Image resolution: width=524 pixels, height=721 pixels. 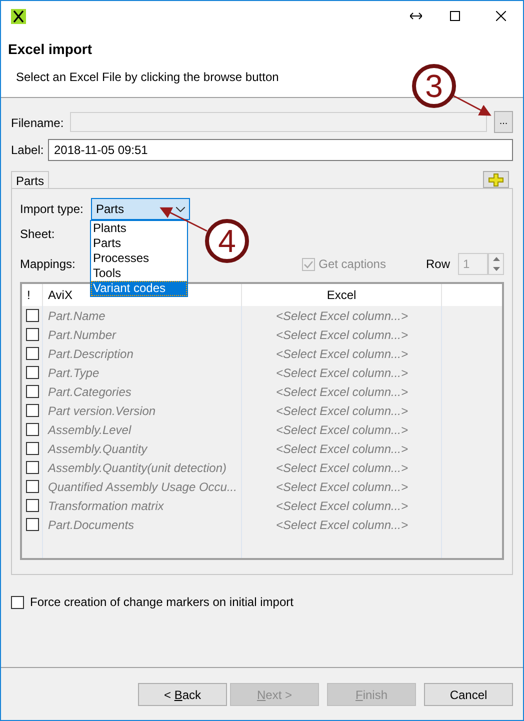 What do you see at coordinates (139, 228) in the screenshot?
I see `dropdown-option: Plants` at bounding box center [139, 228].